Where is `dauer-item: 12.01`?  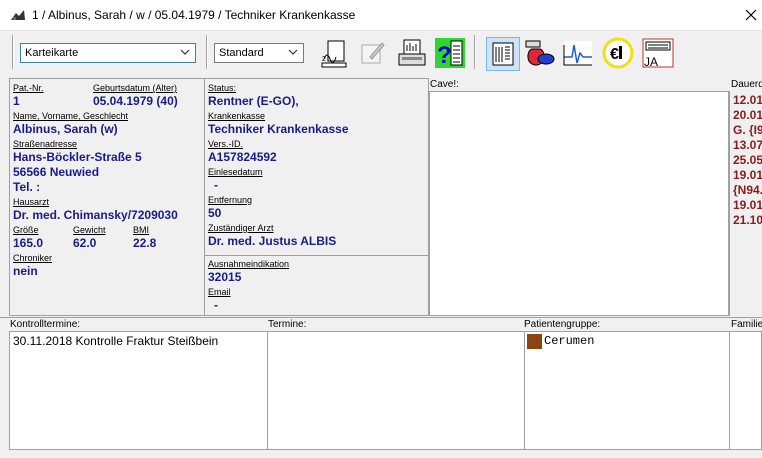
dauer-item: 12.01 is located at coordinates (747, 100).